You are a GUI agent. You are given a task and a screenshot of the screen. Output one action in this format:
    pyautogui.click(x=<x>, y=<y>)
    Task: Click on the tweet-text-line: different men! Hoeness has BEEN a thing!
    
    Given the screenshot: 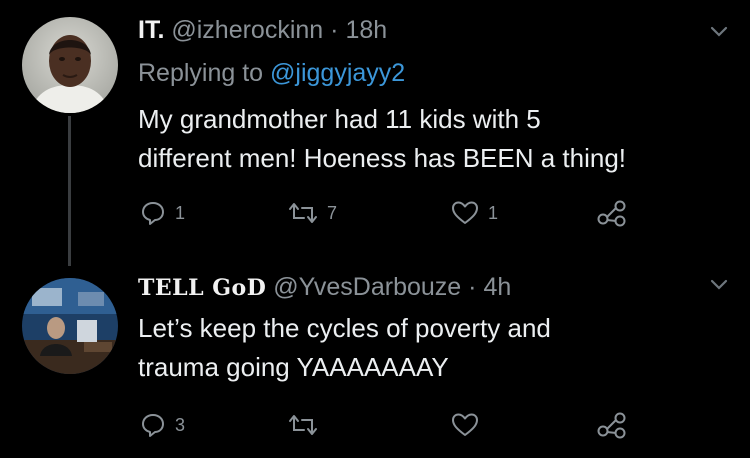 What is the action you would take?
    pyautogui.click(x=382, y=158)
    